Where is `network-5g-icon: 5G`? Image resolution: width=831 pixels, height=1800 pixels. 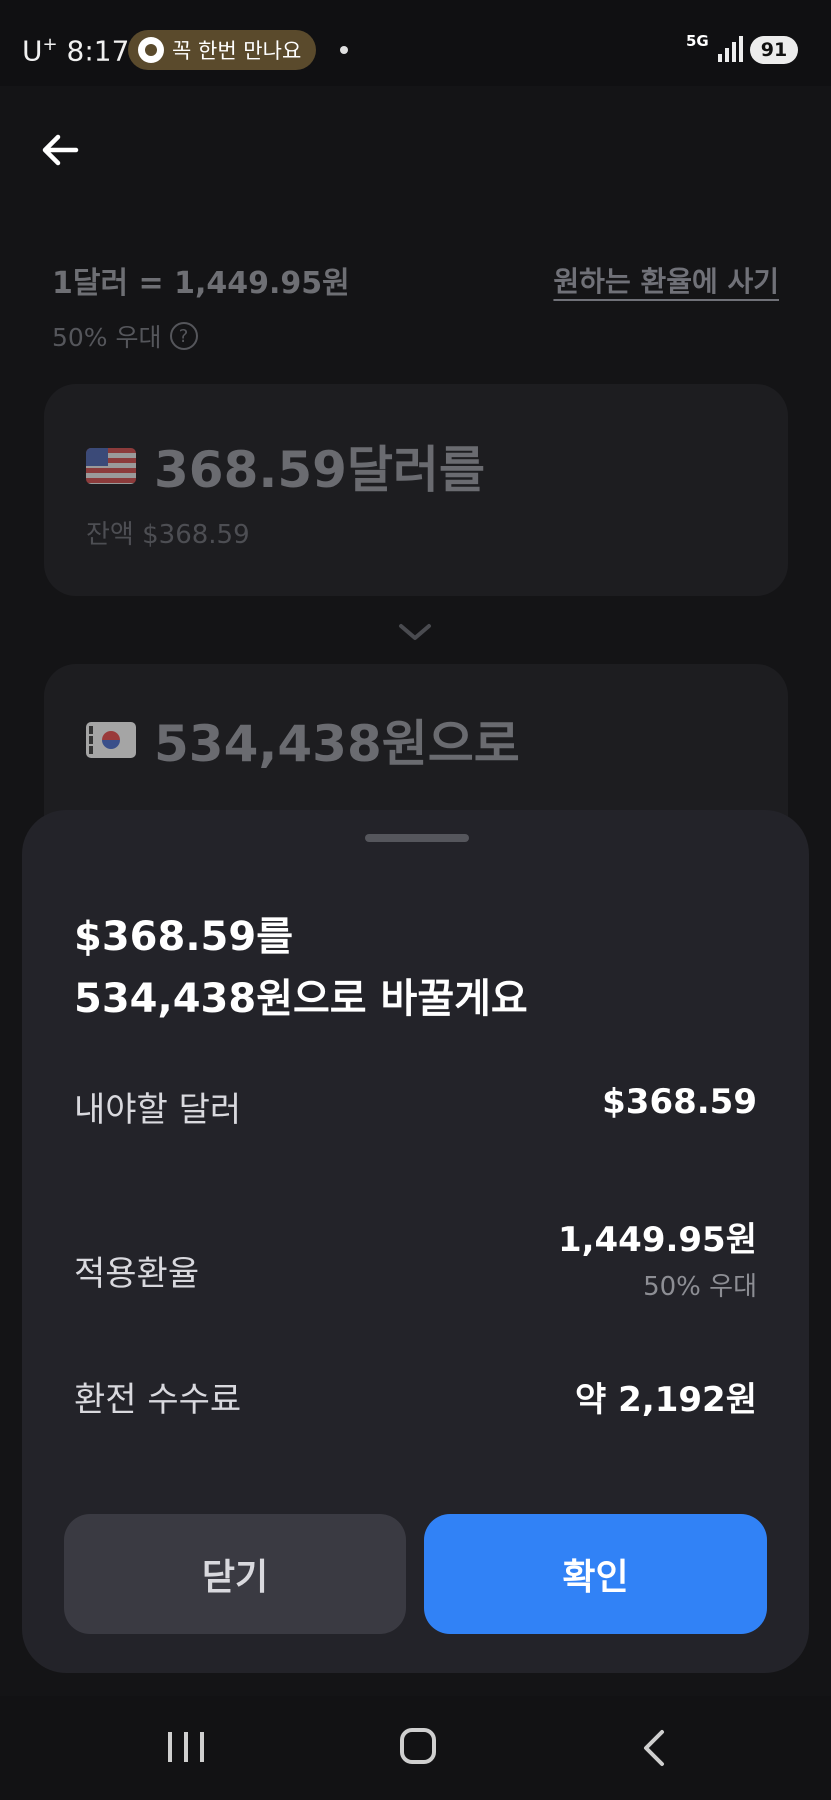 network-5g-icon: 5G is located at coordinates (697, 41).